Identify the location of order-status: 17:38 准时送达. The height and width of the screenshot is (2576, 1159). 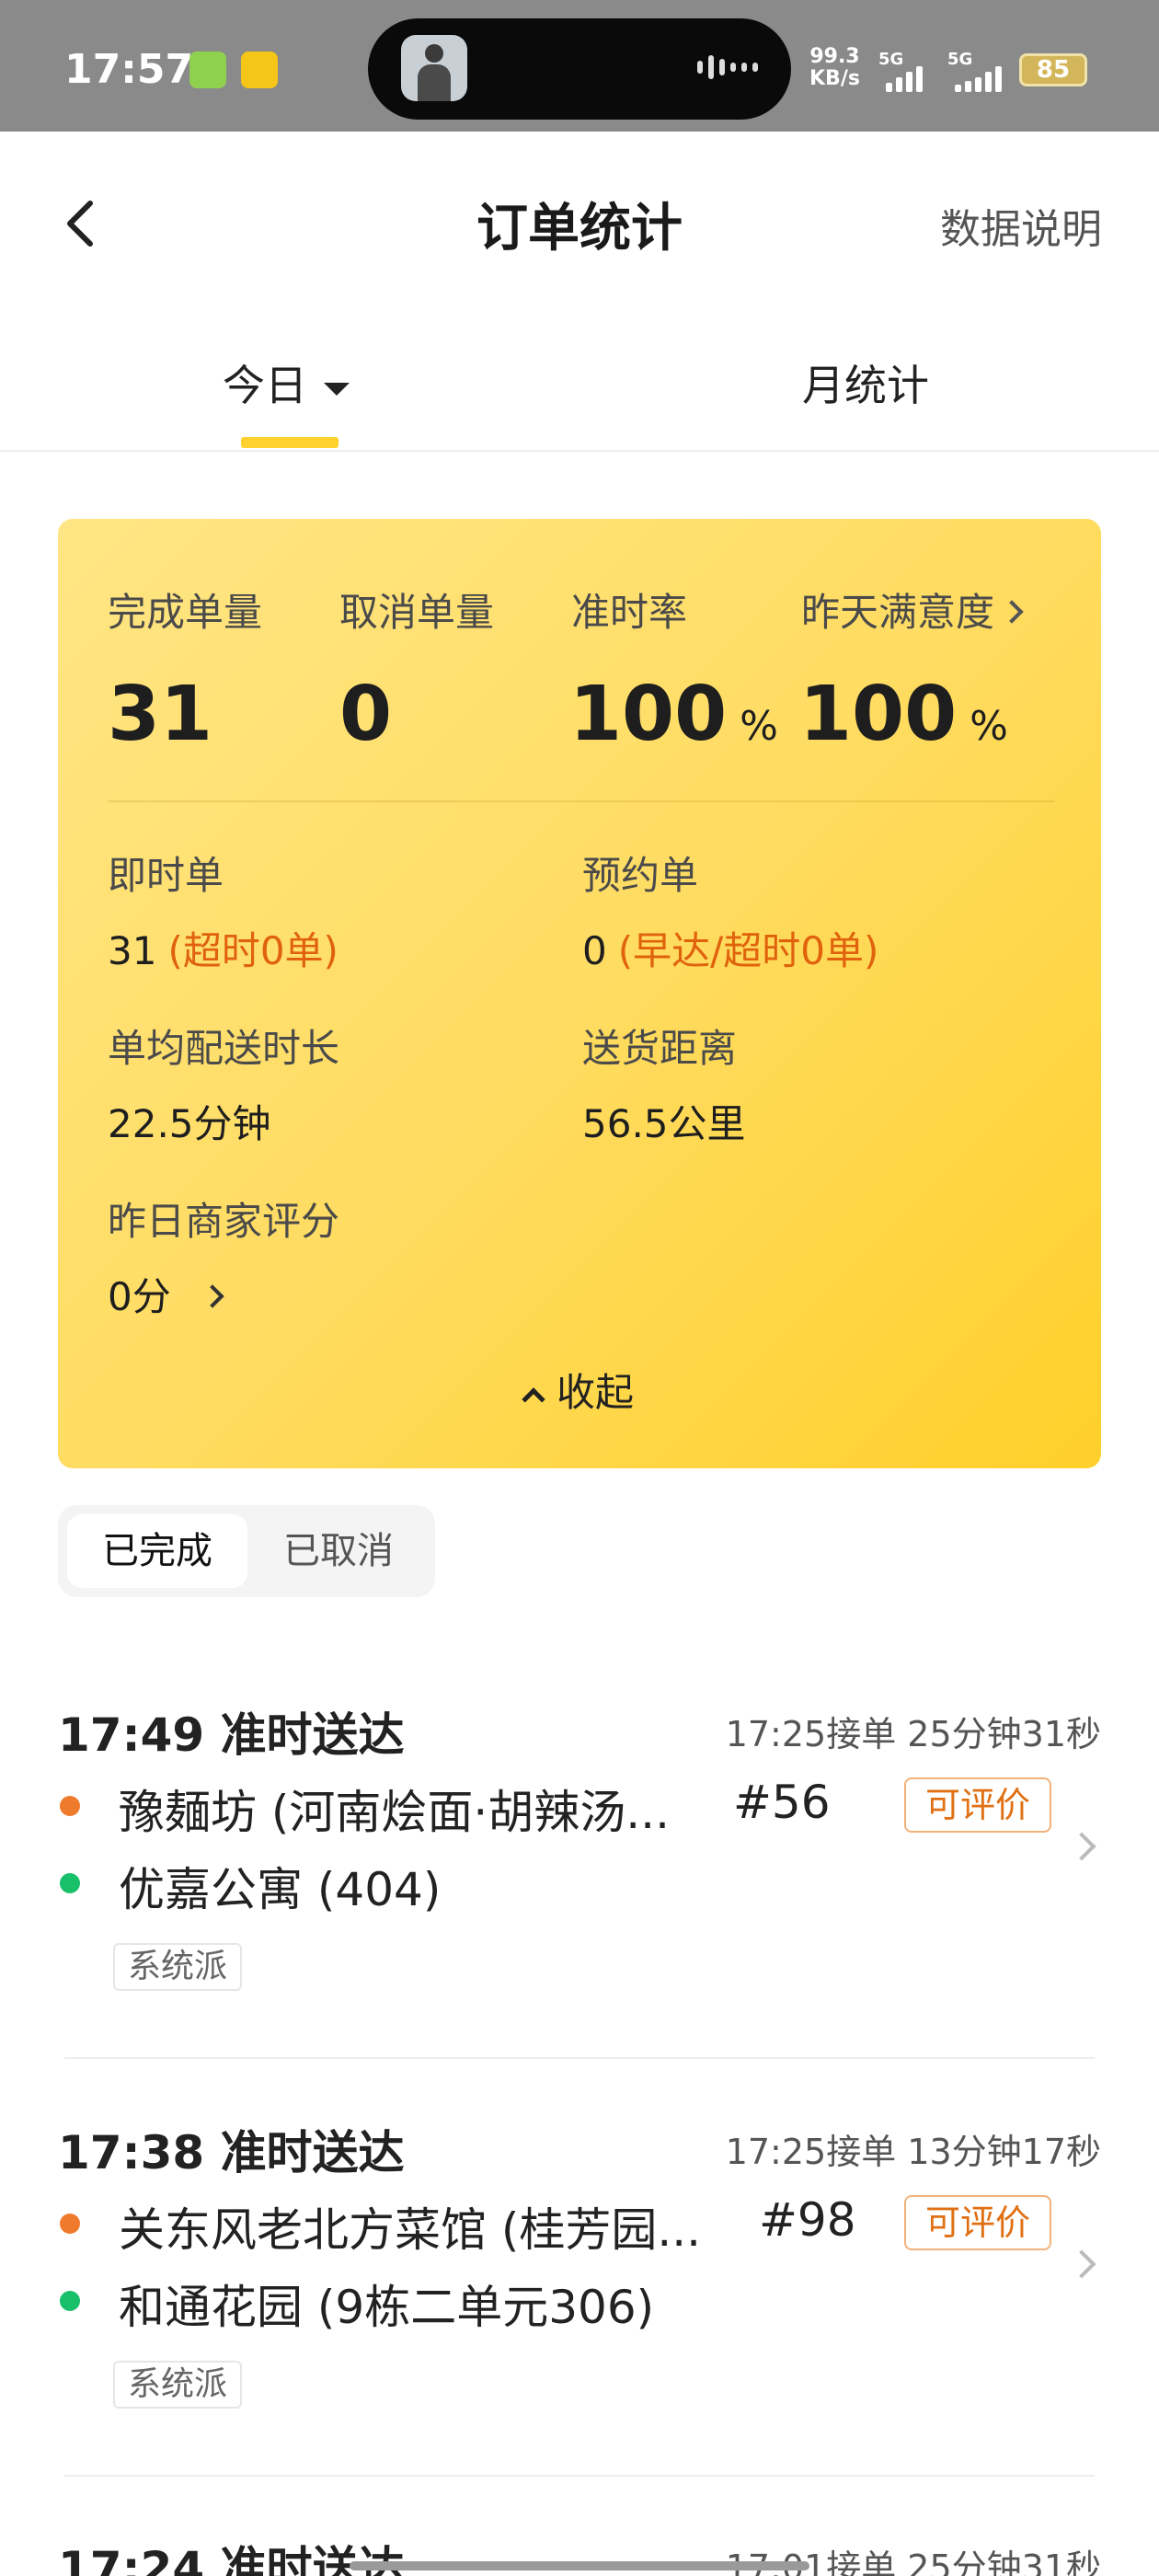
(231, 2152).